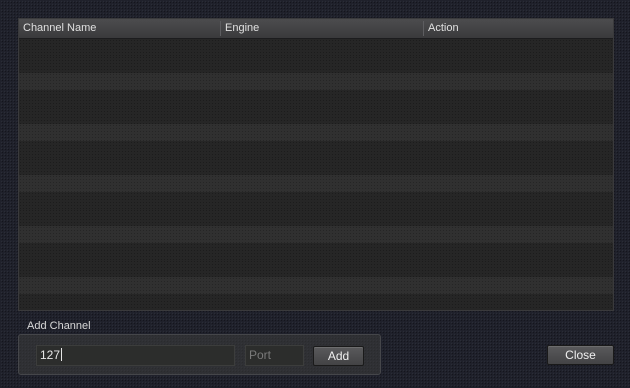  What do you see at coordinates (518, 28) in the screenshot?
I see `column-header-action: Action` at bounding box center [518, 28].